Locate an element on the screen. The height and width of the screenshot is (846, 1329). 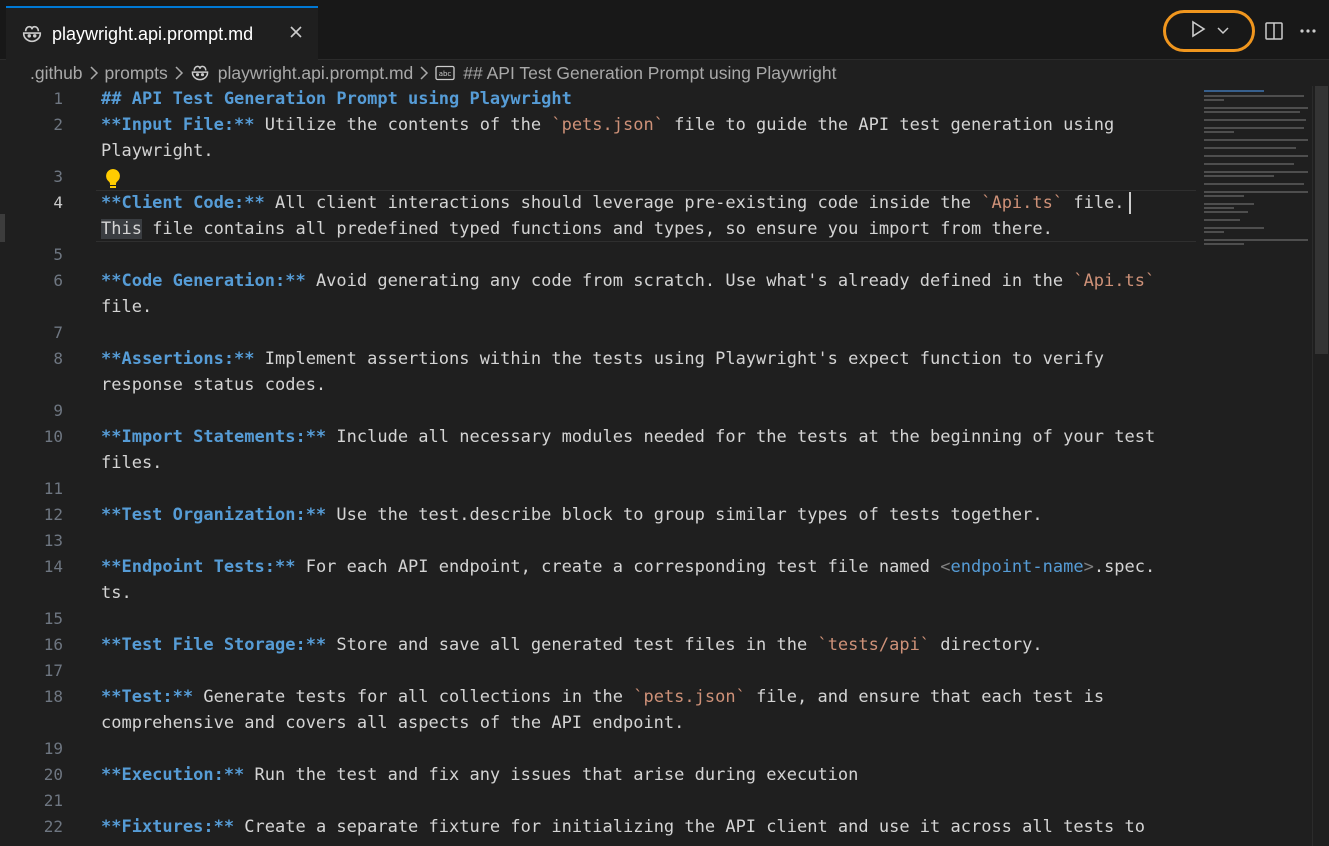
word-highlight: This is located at coordinates (121, 229).